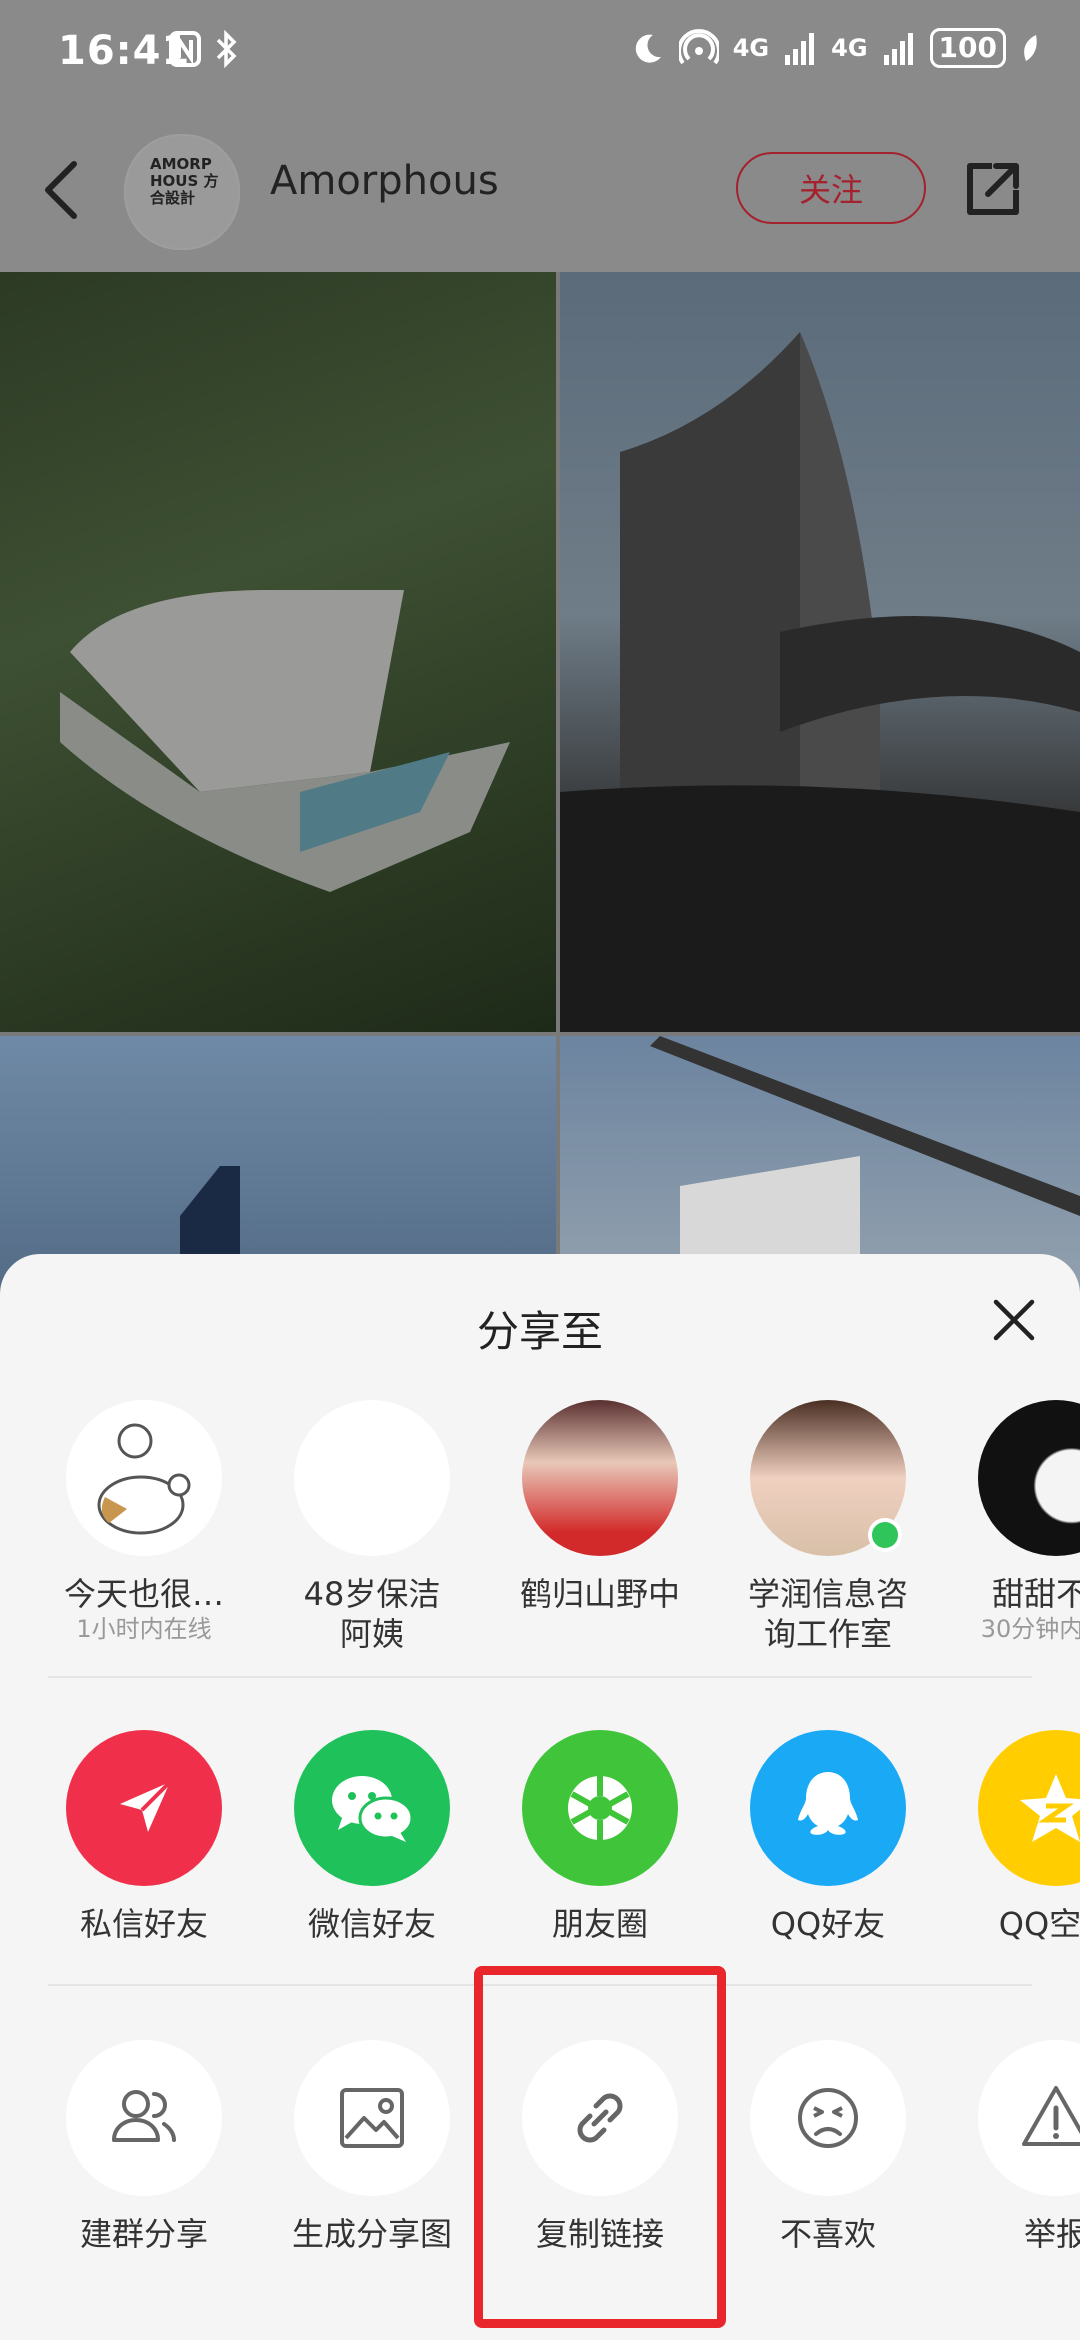 The image size is (1080, 2340). I want to click on status-icons-left, so click(203, 49).